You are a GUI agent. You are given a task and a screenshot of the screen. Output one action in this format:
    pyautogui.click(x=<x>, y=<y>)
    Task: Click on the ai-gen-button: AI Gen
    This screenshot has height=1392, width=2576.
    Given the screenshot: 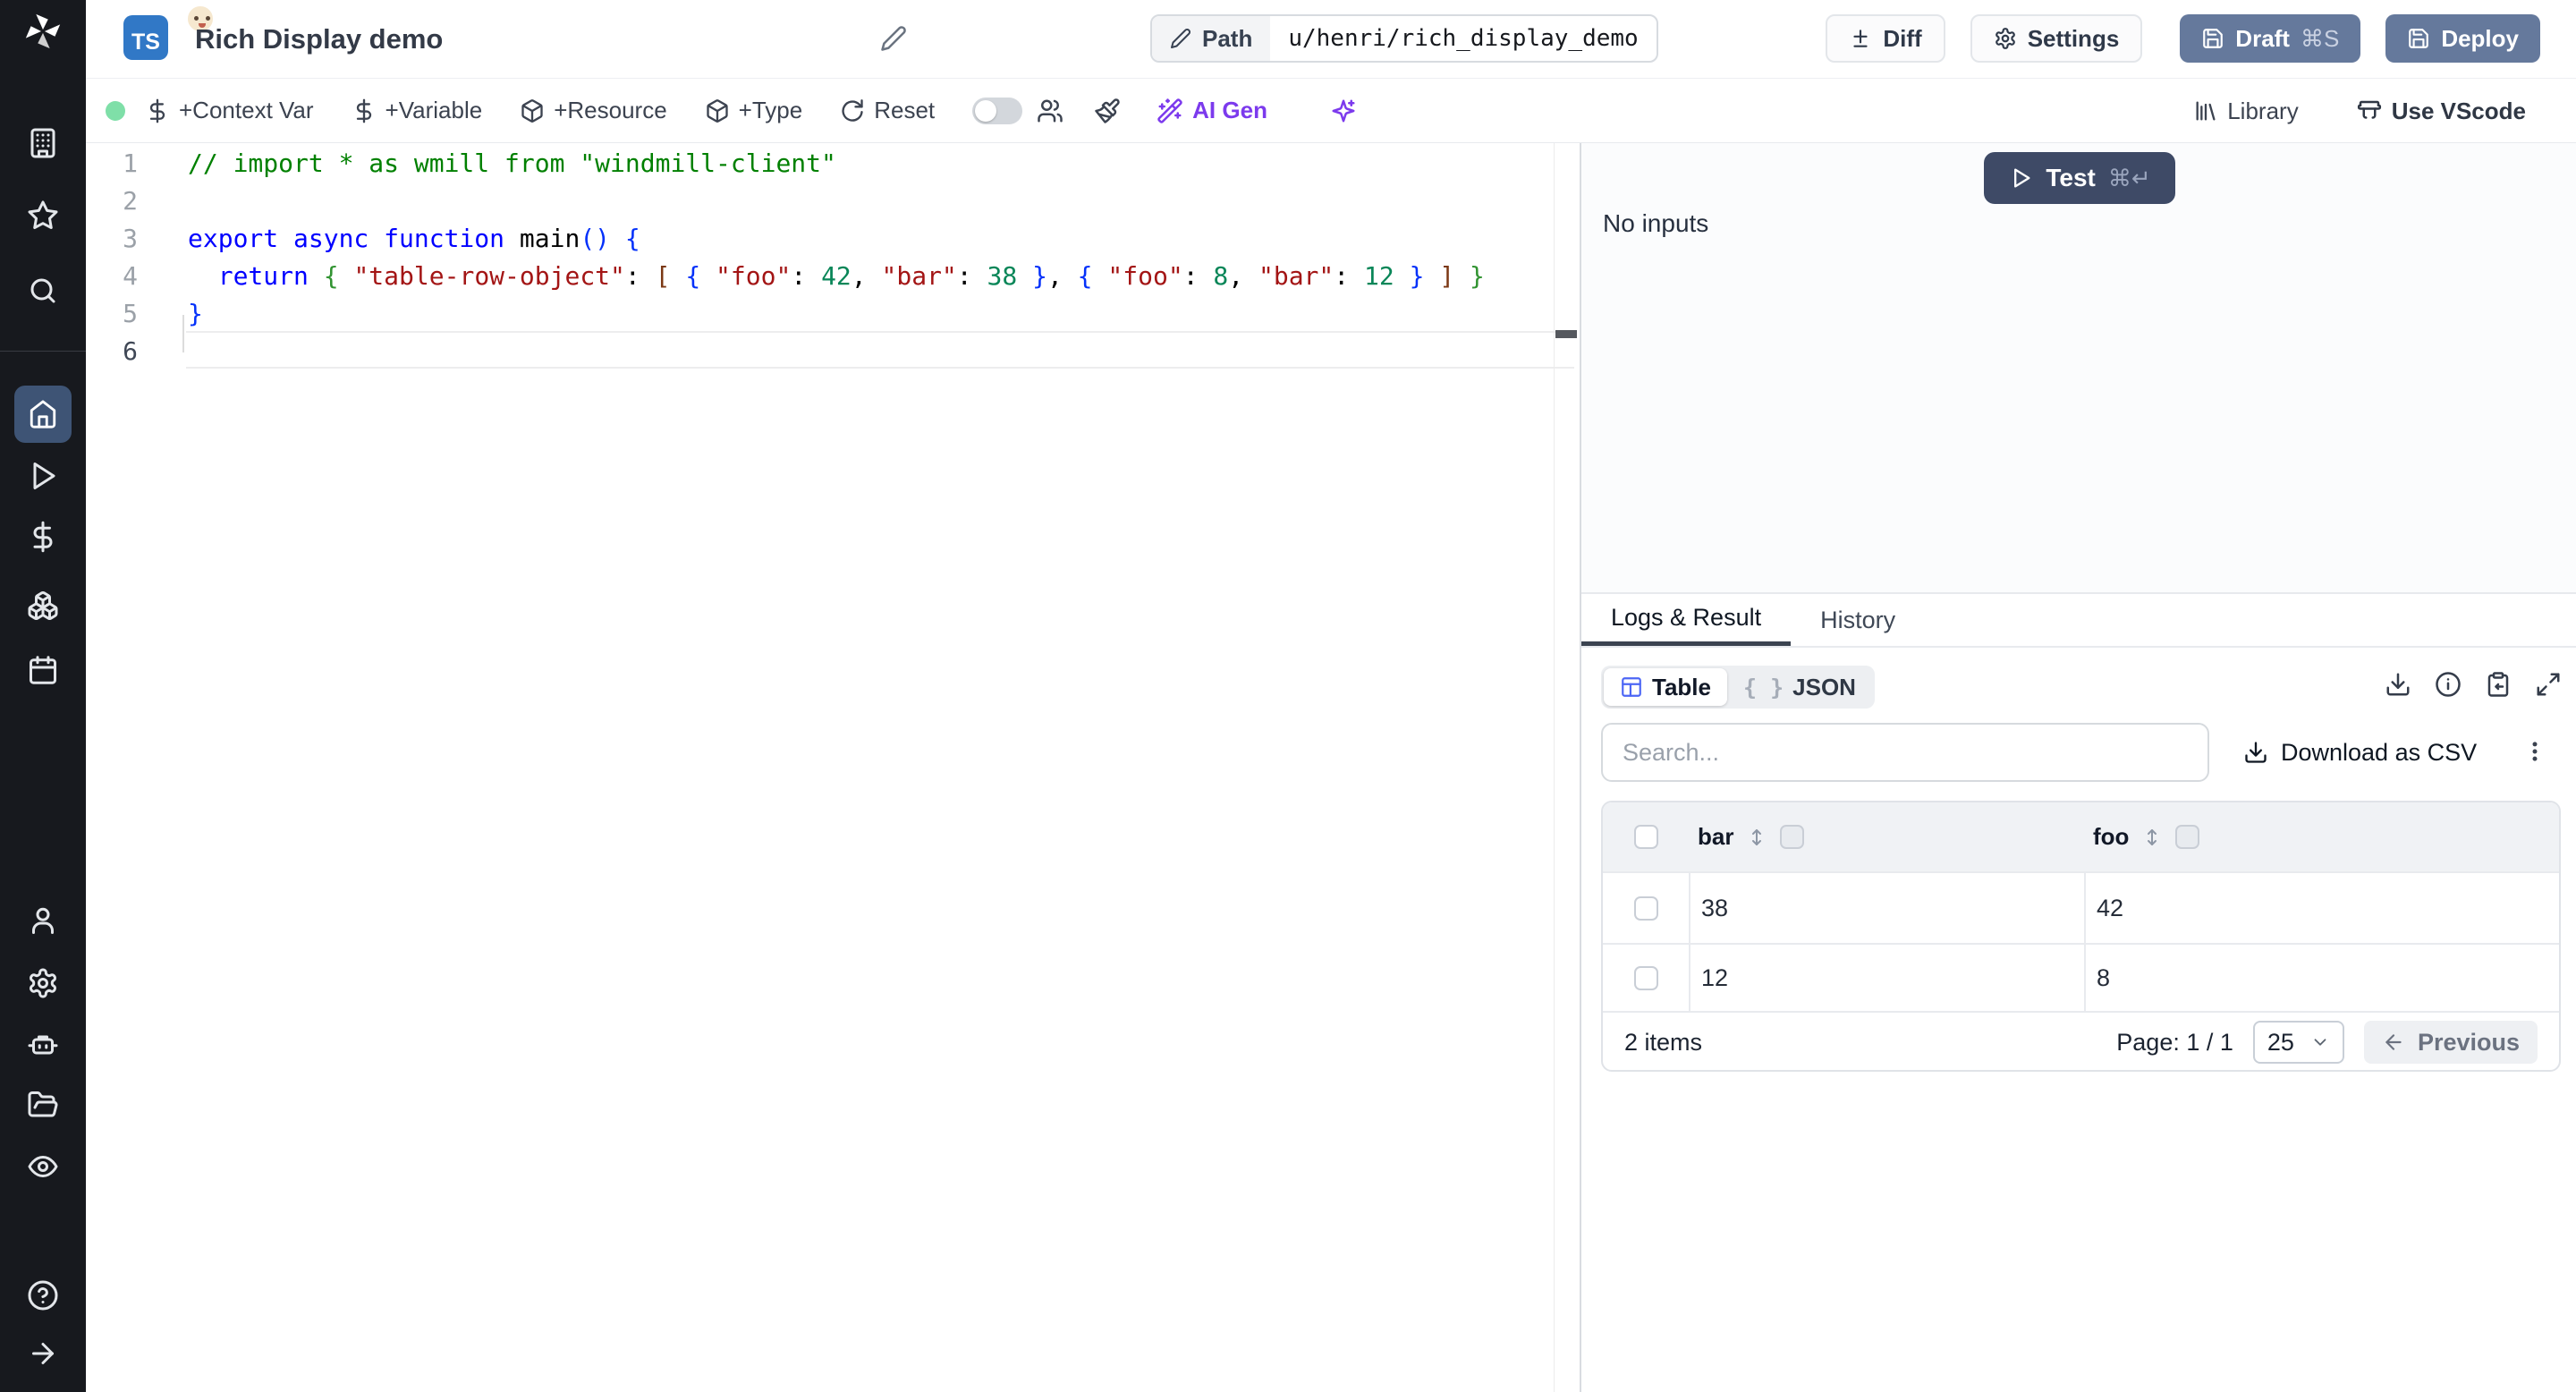 What is the action you would take?
    pyautogui.click(x=1212, y=110)
    